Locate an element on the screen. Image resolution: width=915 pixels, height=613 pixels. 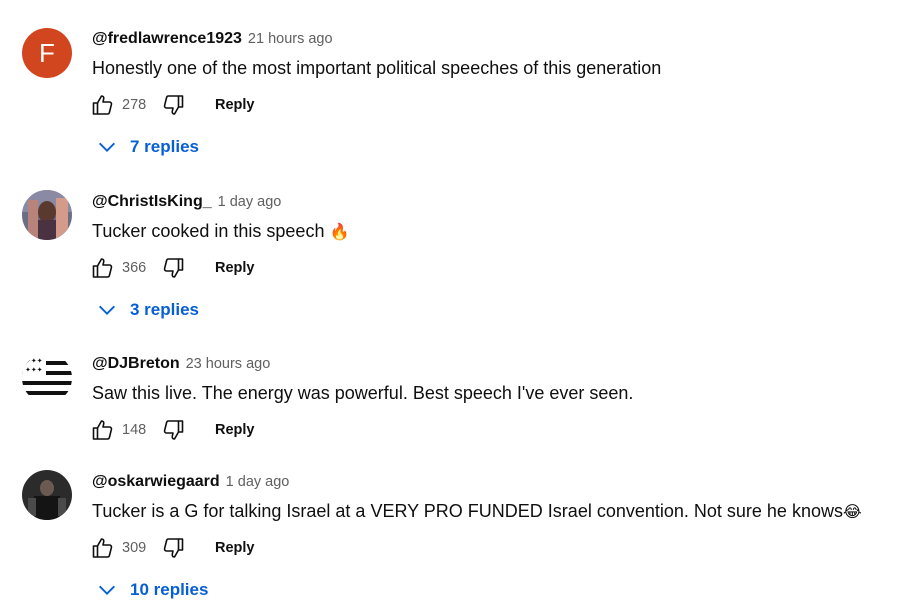
fire-emoji: 🔥 is located at coordinates (339, 232).